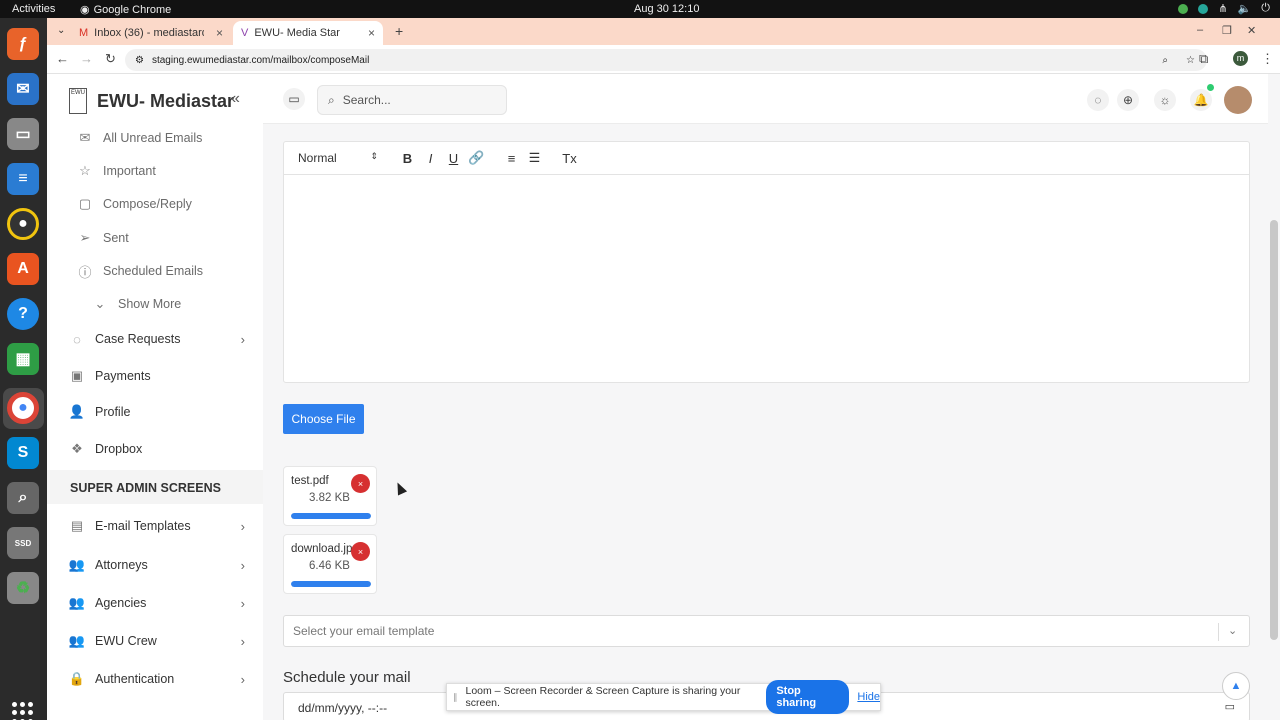 The image size is (1280, 720). What do you see at coordinates (23, 498) in the screenshot?
I see `search-tool-icon: ⌕` at bounding box center [23, 498].